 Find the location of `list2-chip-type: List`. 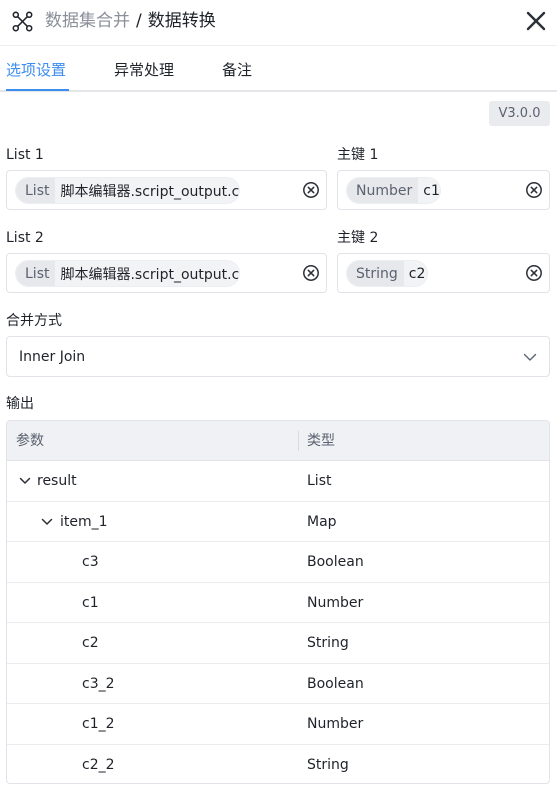

list2-chip-type: List is located at coordinates (36, 273).